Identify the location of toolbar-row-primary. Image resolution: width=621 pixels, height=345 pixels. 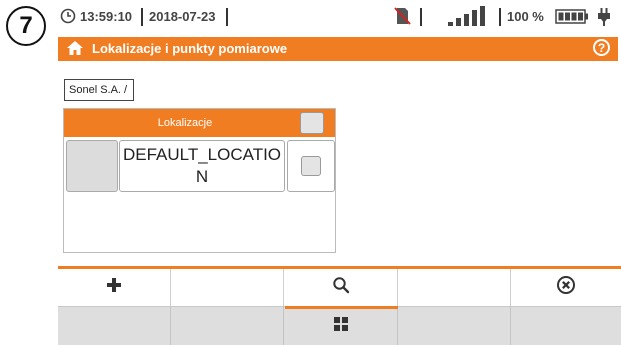
(339, 286).